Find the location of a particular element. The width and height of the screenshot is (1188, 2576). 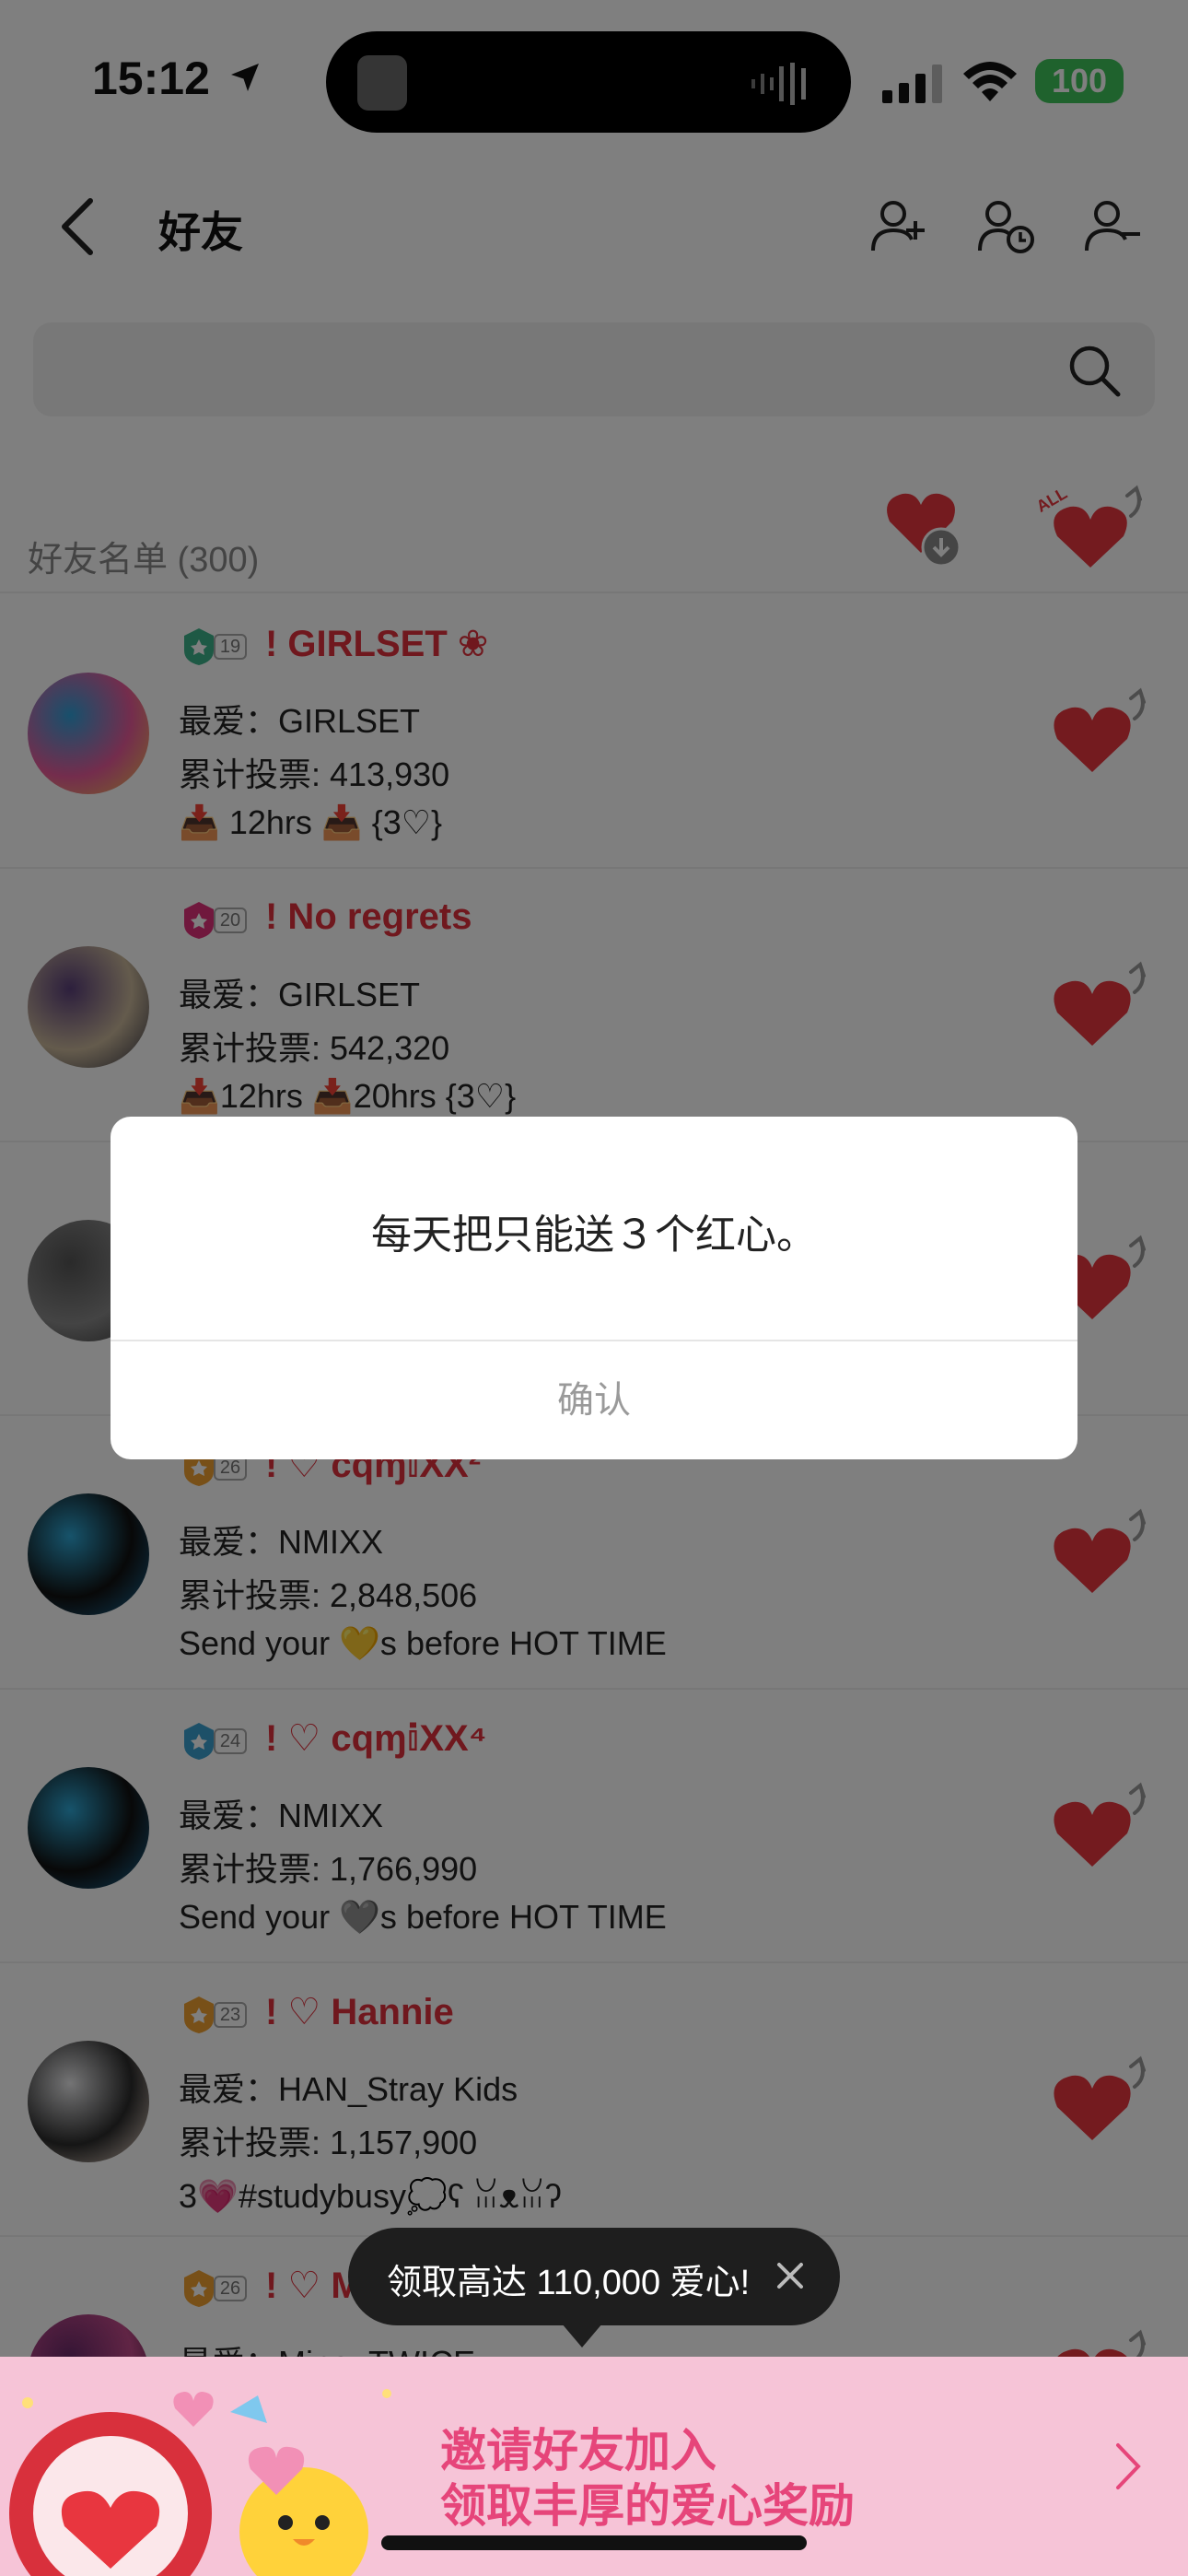

dialog-message: 每天把只能送３个红心。 is located at coordinates (594, 1235).